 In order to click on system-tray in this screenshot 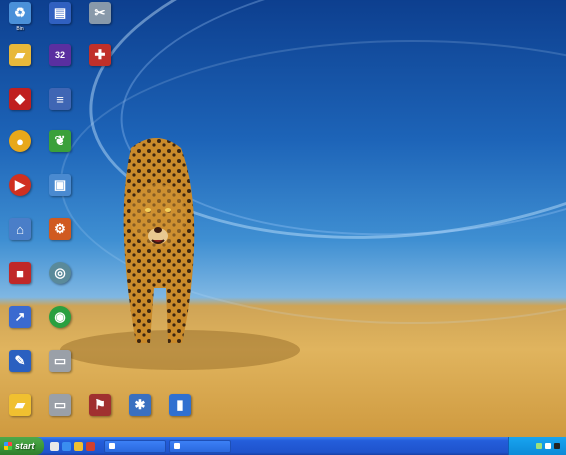, I will do `click(537, 446)`.